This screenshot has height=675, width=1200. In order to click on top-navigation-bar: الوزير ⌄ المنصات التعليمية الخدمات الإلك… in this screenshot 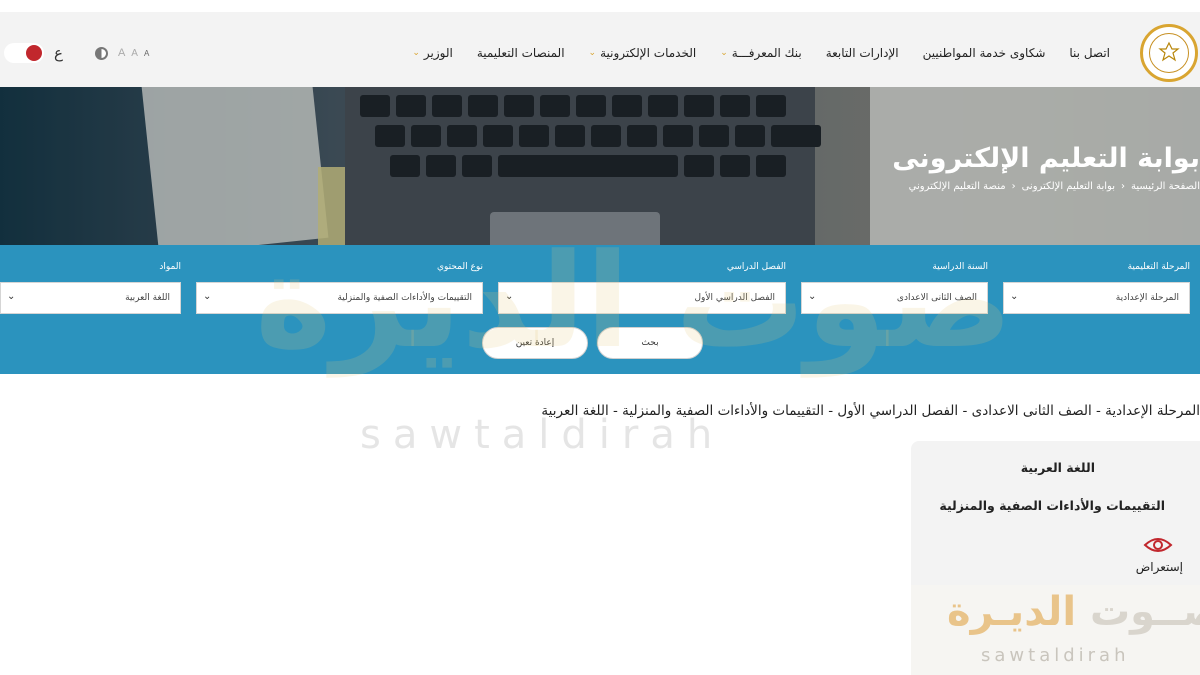, I will do `click(600, 43)`.